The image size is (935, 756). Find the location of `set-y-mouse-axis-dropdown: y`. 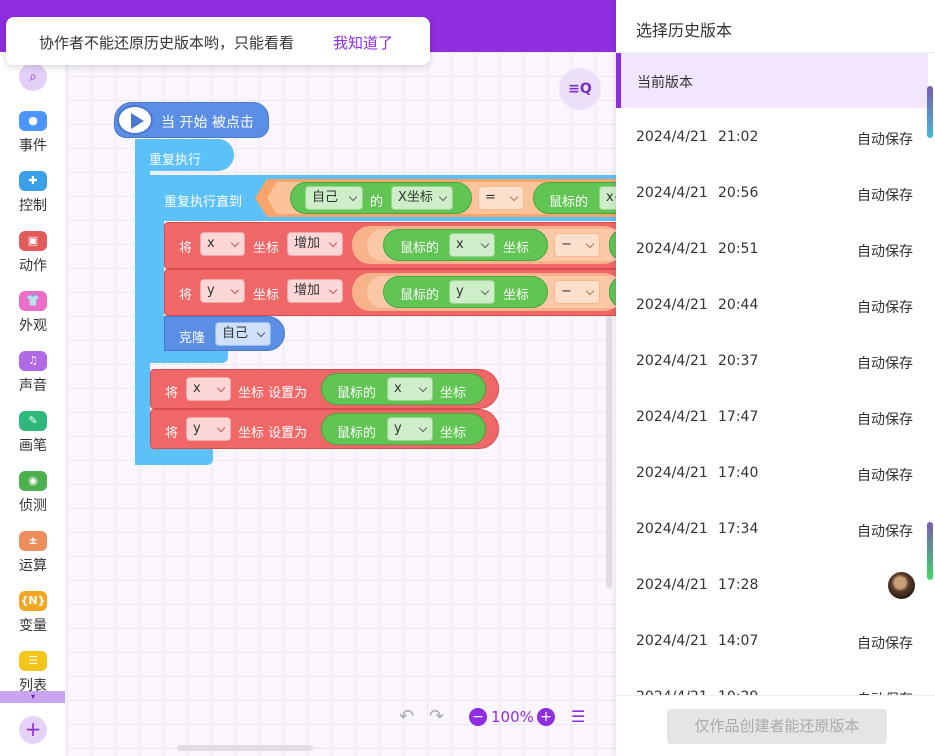

set-y-mouse-axis-dropdown: y is located at coordinates (410, 429).